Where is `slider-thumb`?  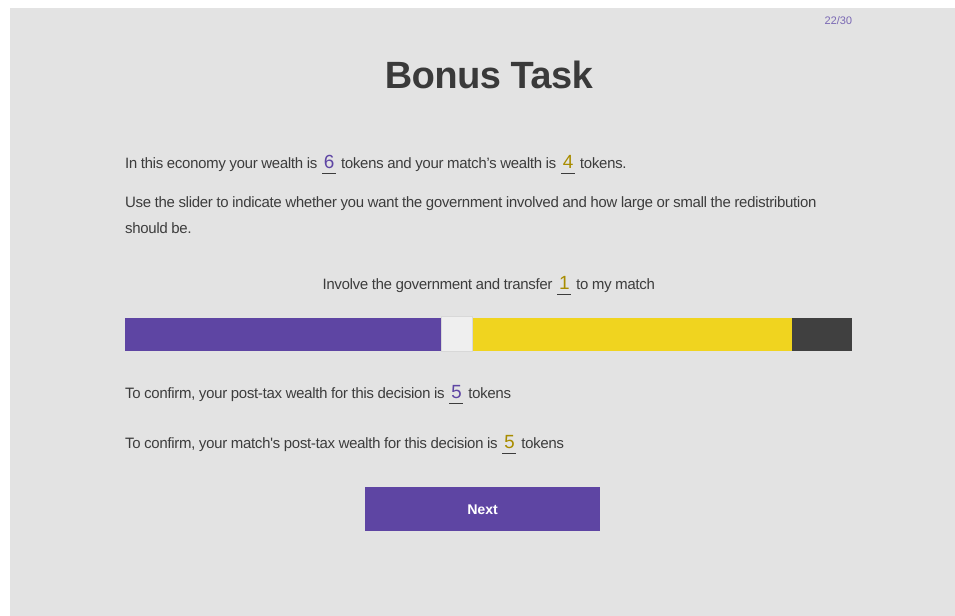
slider-thumb is located at coordinates (457, 334).